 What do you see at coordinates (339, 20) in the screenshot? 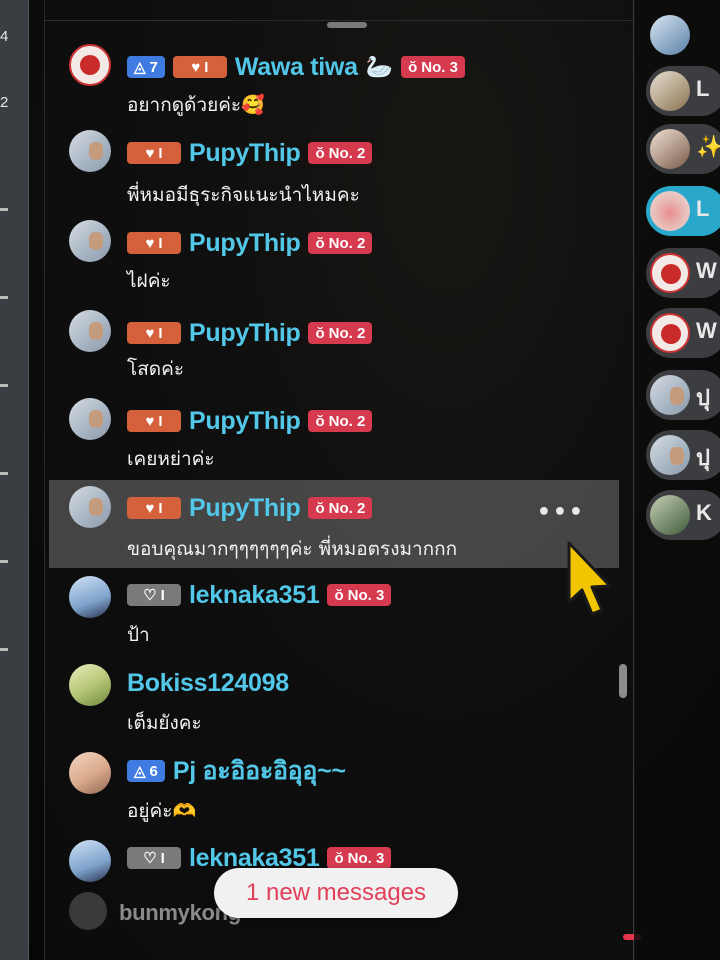
I see `panel-top-divider` at bounding box center [339, 20].